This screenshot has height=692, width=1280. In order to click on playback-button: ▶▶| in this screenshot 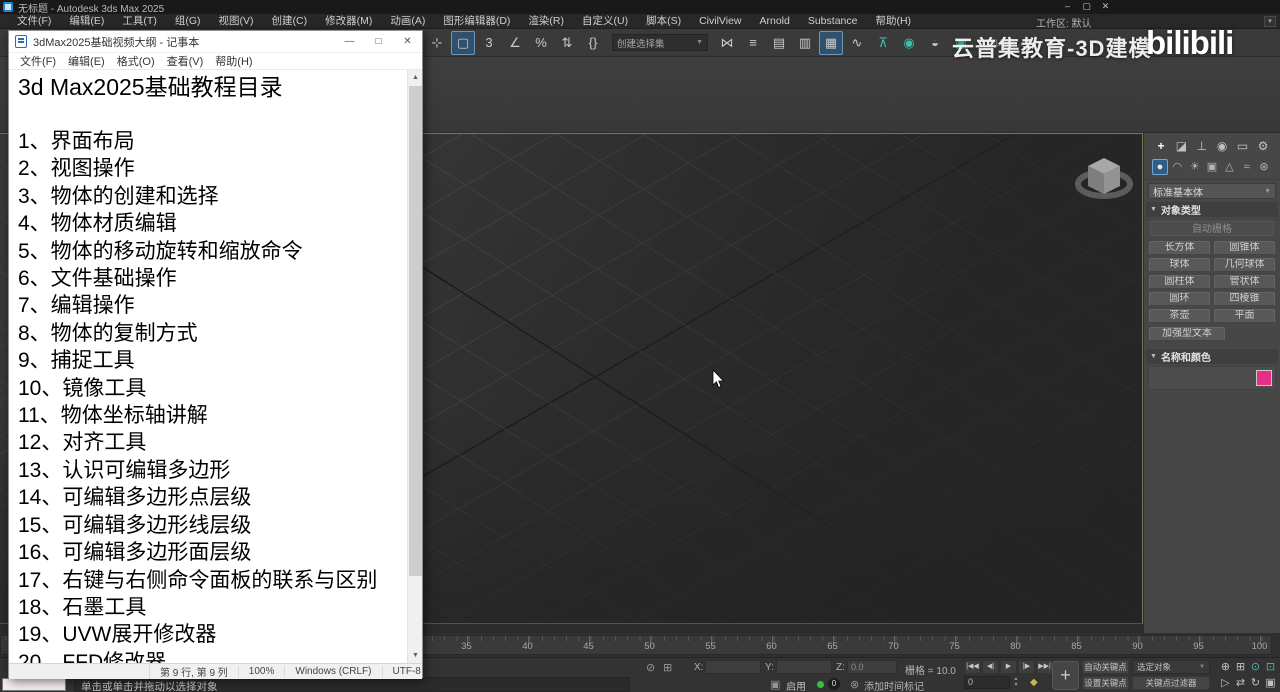, I will do `click(1044, 667)`.